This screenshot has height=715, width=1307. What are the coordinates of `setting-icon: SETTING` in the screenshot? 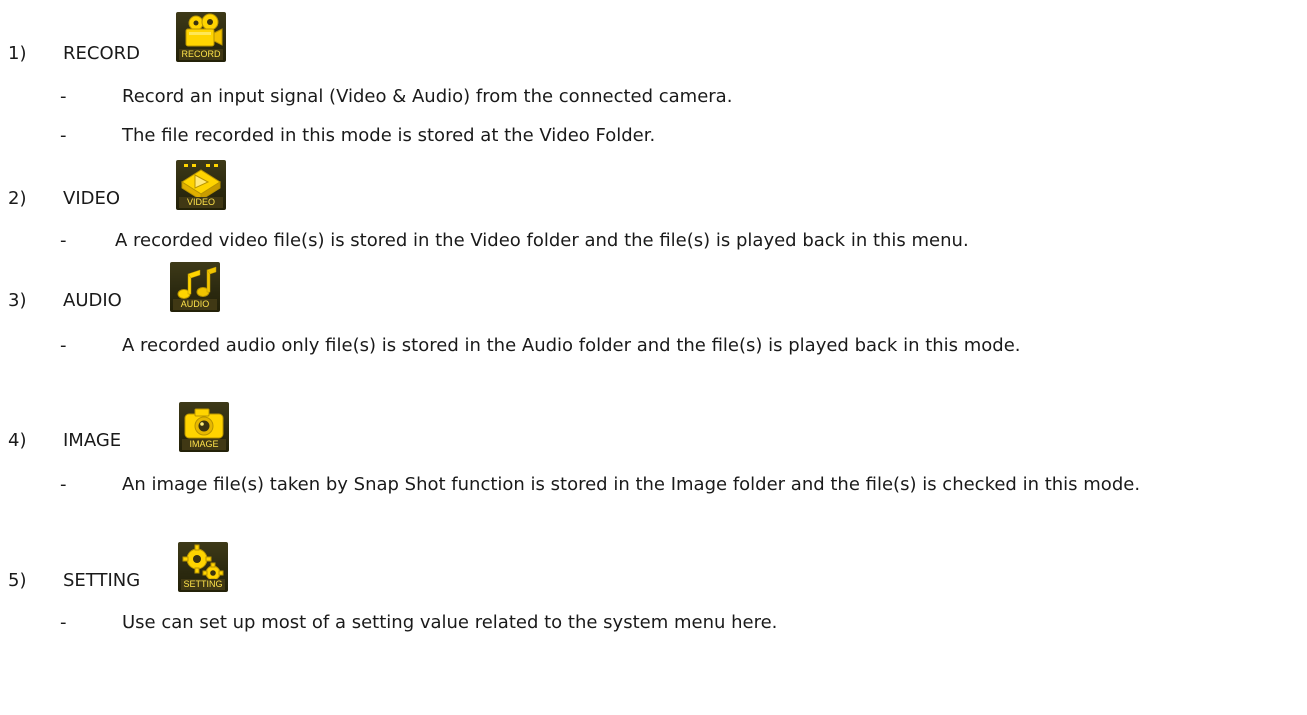 It's located at (203, 567).